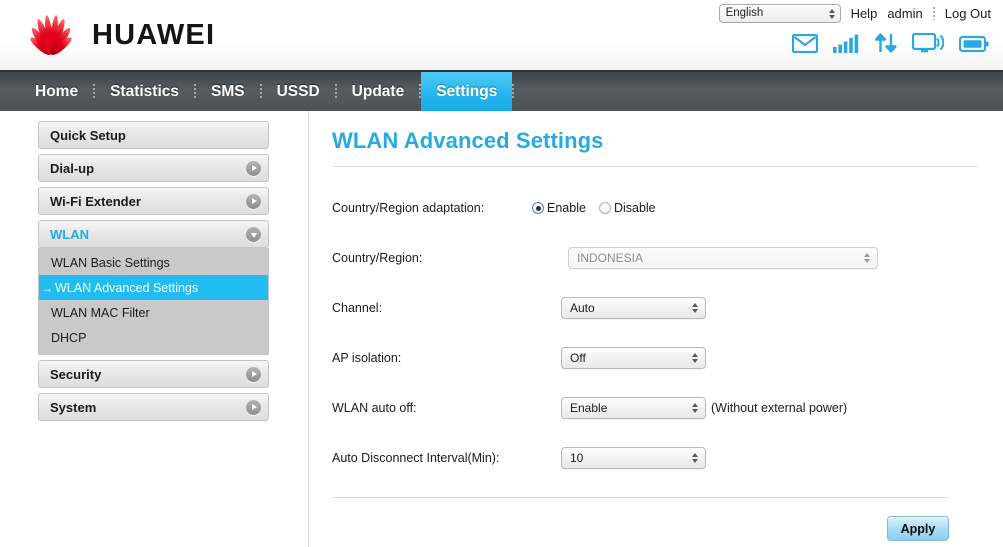  What do you see at coordinates (634, 208) in the screenshot?
I see `radio-label: Disable` at bounding box center [634, 208].